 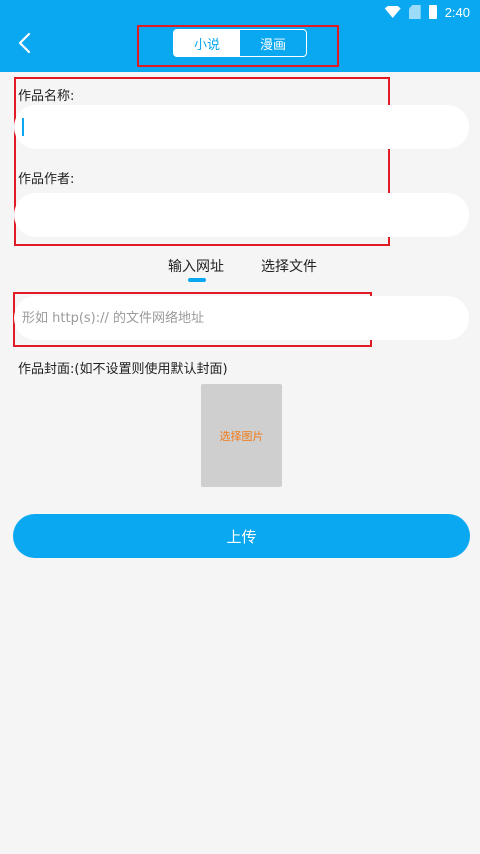 I want to click on upload-label: 上传, so click(x=241, y=536).